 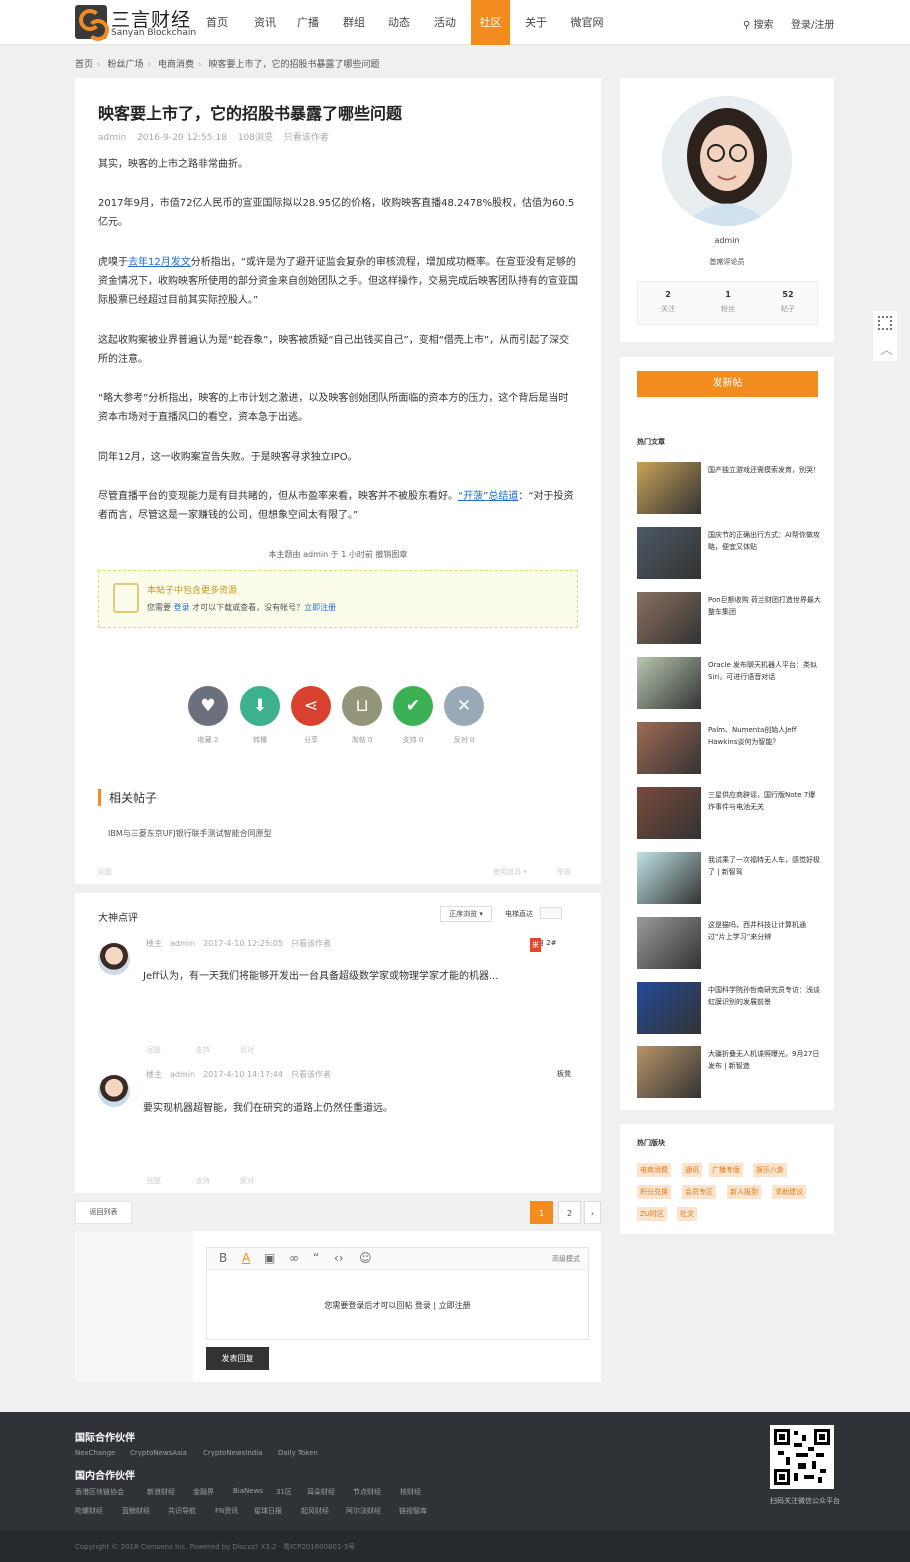 What do you see at coordinates (320, 607) in the screenshot?
I see `attachment-register-link: 立即注册` at bounding box center [320, 607].